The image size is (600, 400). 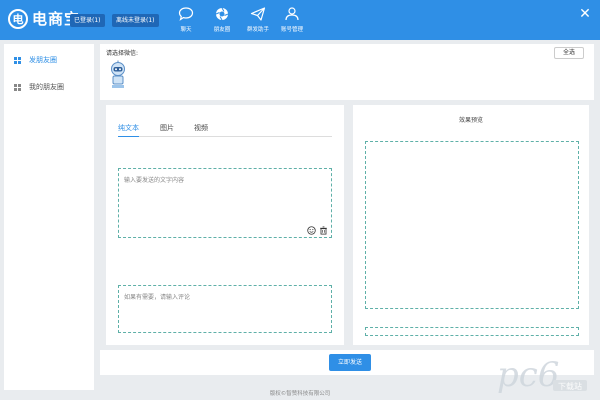 What do you see at coordinates (43, 60) in the screenshot?
I see `sidebar-item-label: 发朋友圈` at bounding box center [43, 60].